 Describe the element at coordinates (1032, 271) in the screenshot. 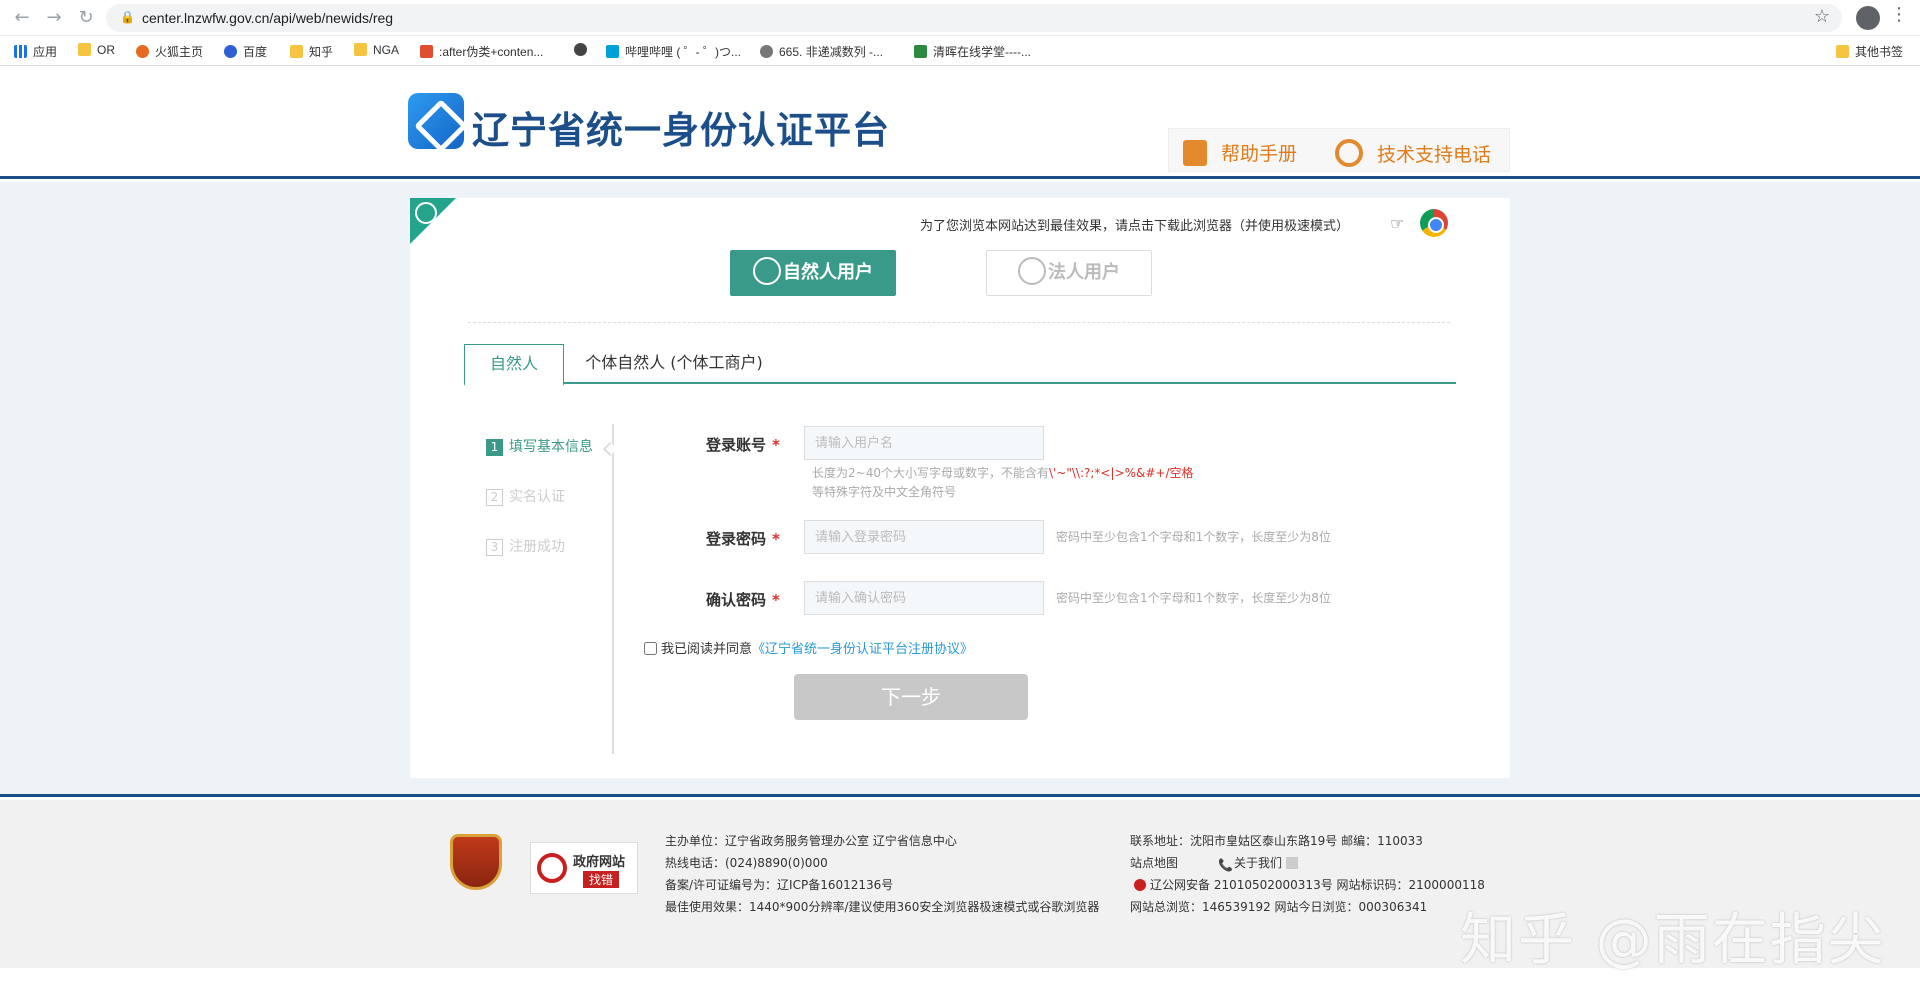

I see `tie-person-icon` at that location.